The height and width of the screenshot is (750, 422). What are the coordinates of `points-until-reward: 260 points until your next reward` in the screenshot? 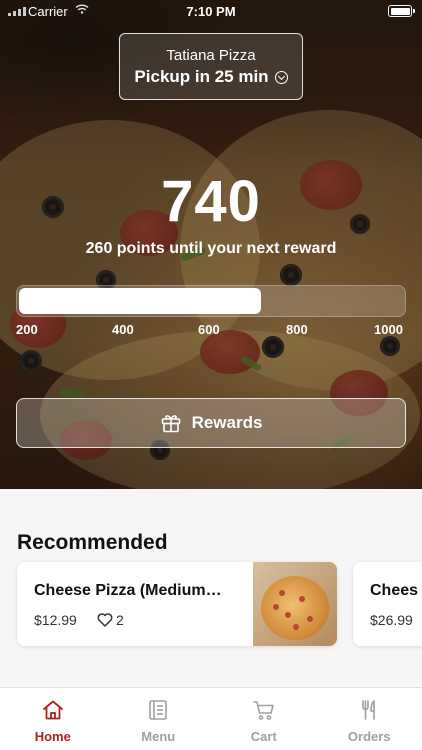 It's located at (211, 248).